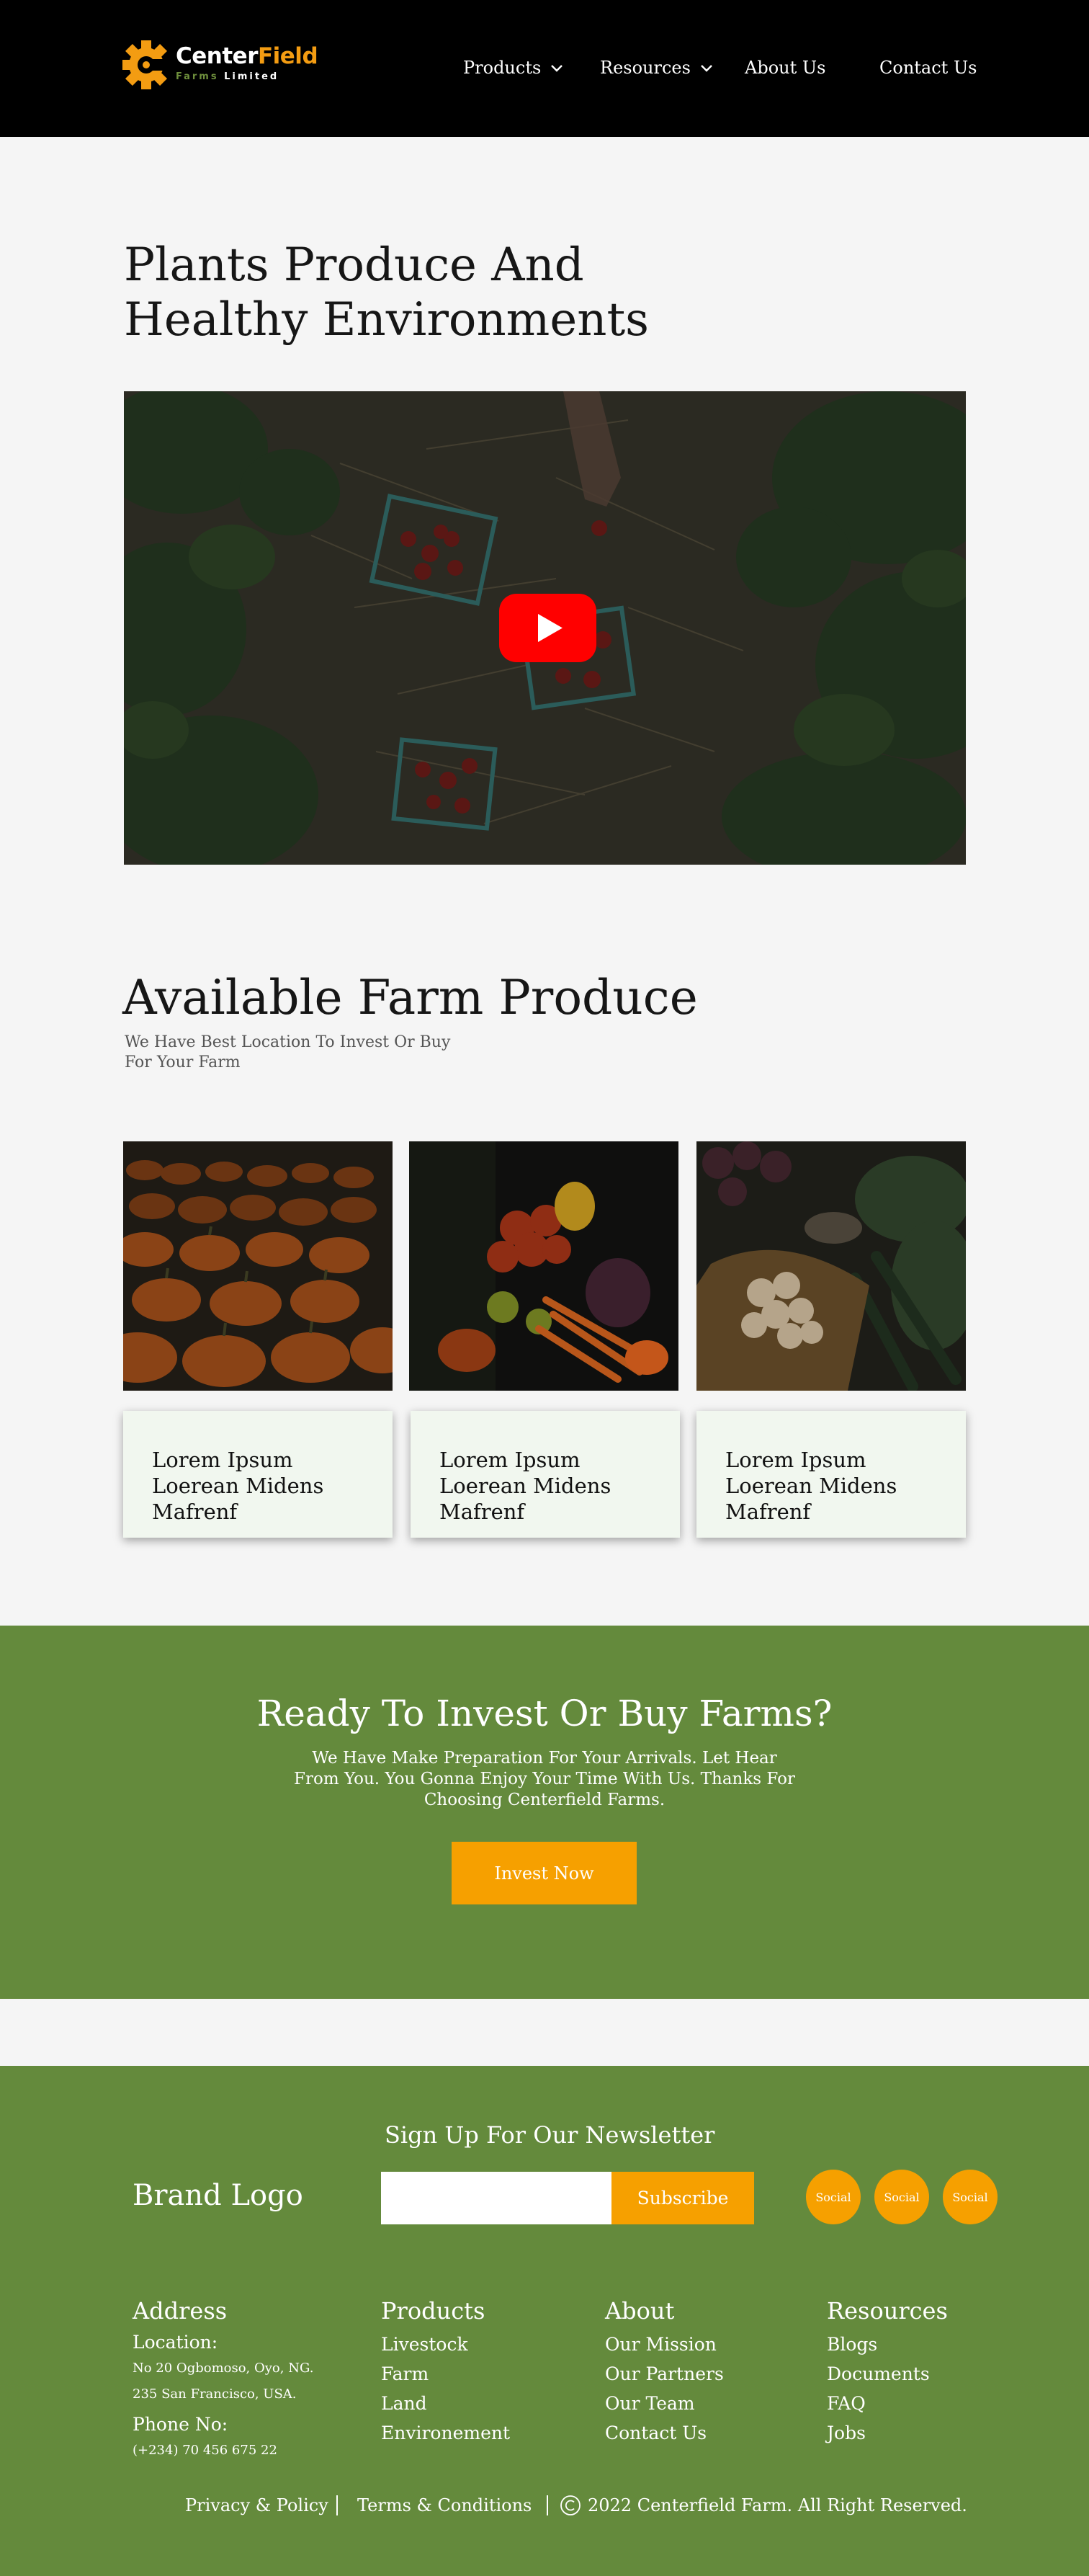  I want to click on nav-about-us: About Us, so click(785, 68).